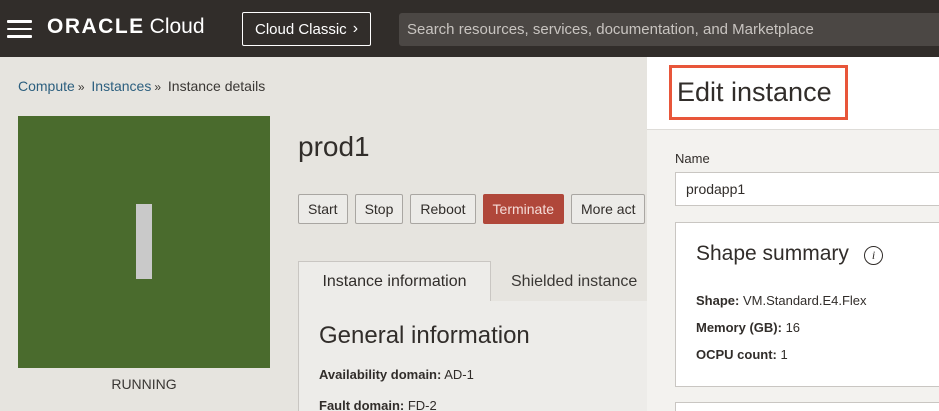 The height and width of the screenshot is (411, 939). Describe the element at coordinates (443, 209) in the screenshot. I see `reboot-button: Reboot` at that location.